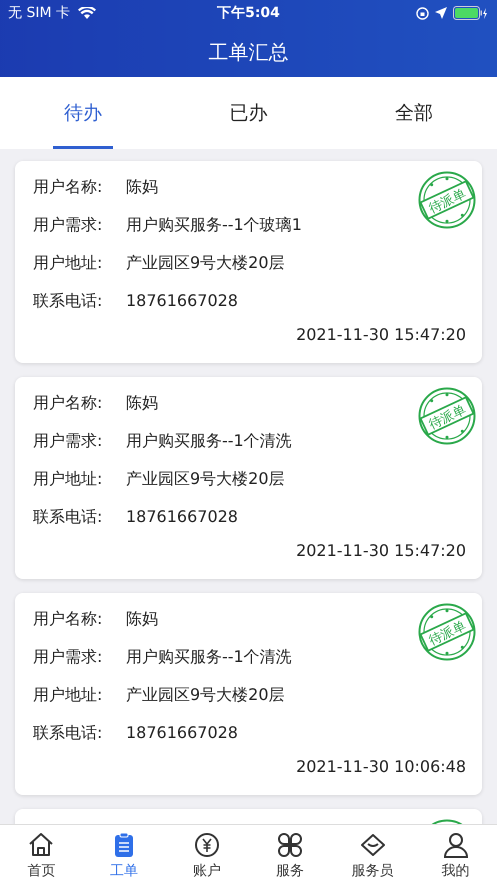 The width and height of the screenshot is (497, 883). Describe the element at coordinates (381, 766) in the screenshot. I see `order-time: 2021-11-30 10:06:48` at that location.